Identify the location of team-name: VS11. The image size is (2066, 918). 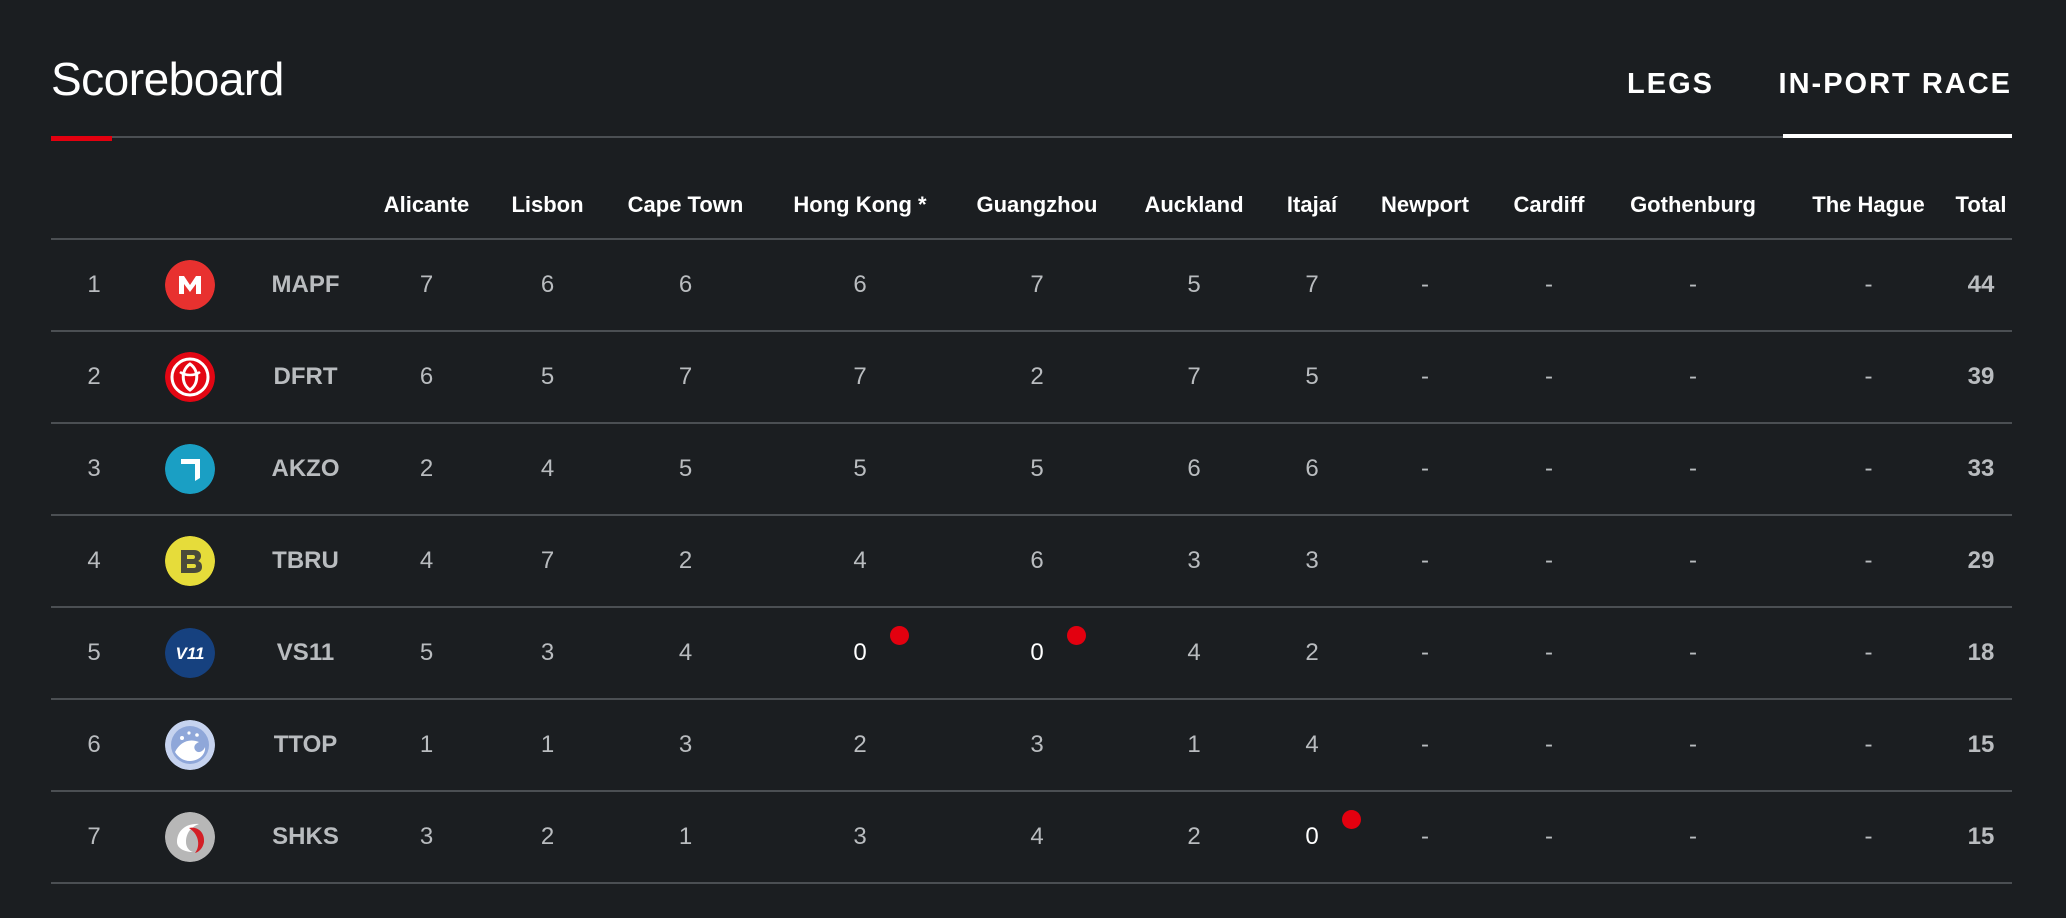
(305, 653).